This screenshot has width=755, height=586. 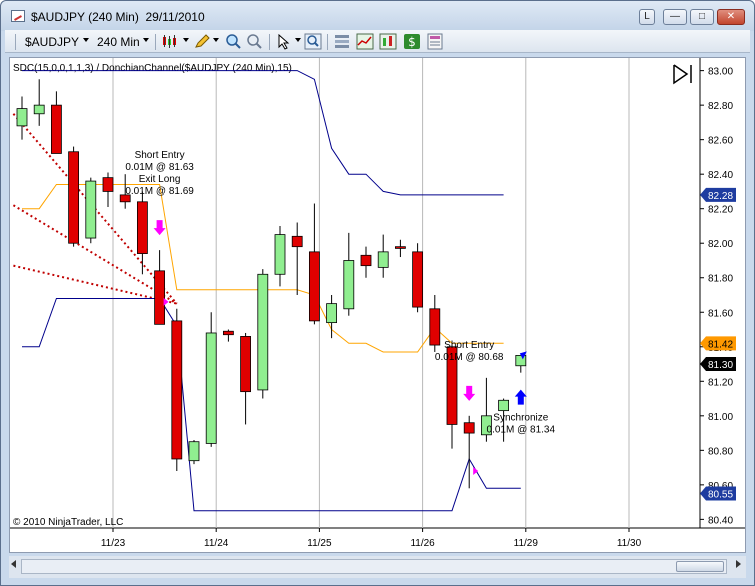 I want to click on indicators-icon, so click(x=365, y=41).